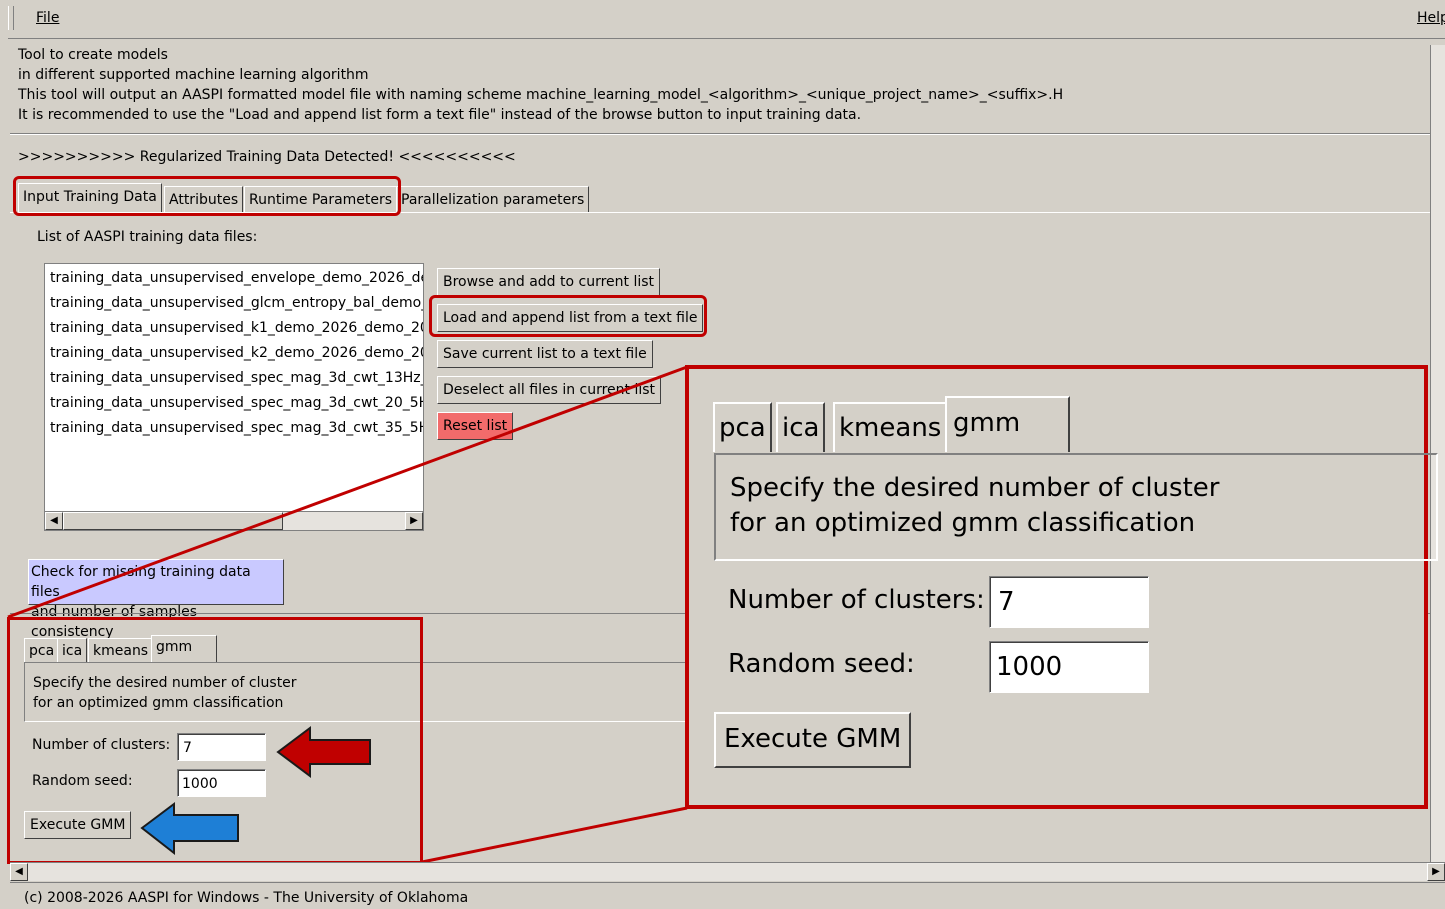  Describe the element at coordinates (475, 426) in the screenshot. I see `reset-list-button: Reset list` at that location.